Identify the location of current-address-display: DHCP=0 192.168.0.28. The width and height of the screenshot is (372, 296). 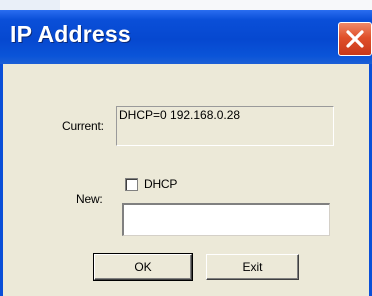
(225, 126).